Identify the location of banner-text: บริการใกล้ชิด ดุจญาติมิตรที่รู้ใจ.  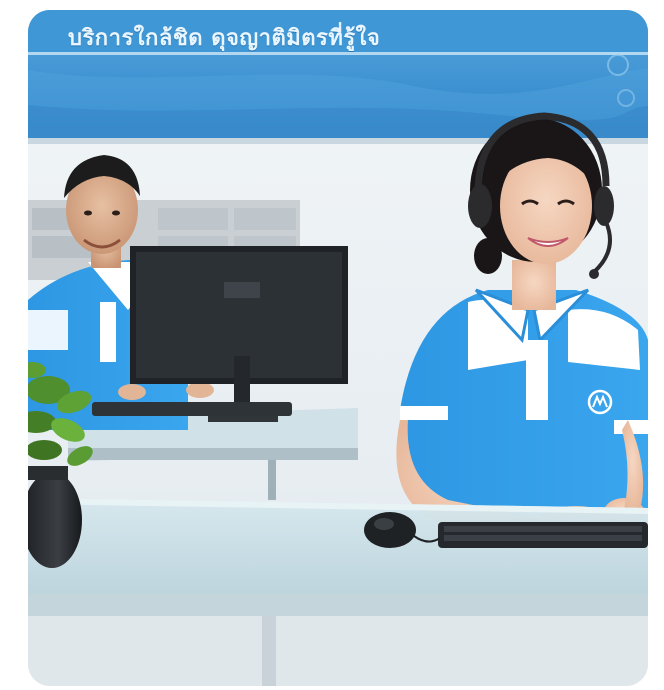
(224, 38).